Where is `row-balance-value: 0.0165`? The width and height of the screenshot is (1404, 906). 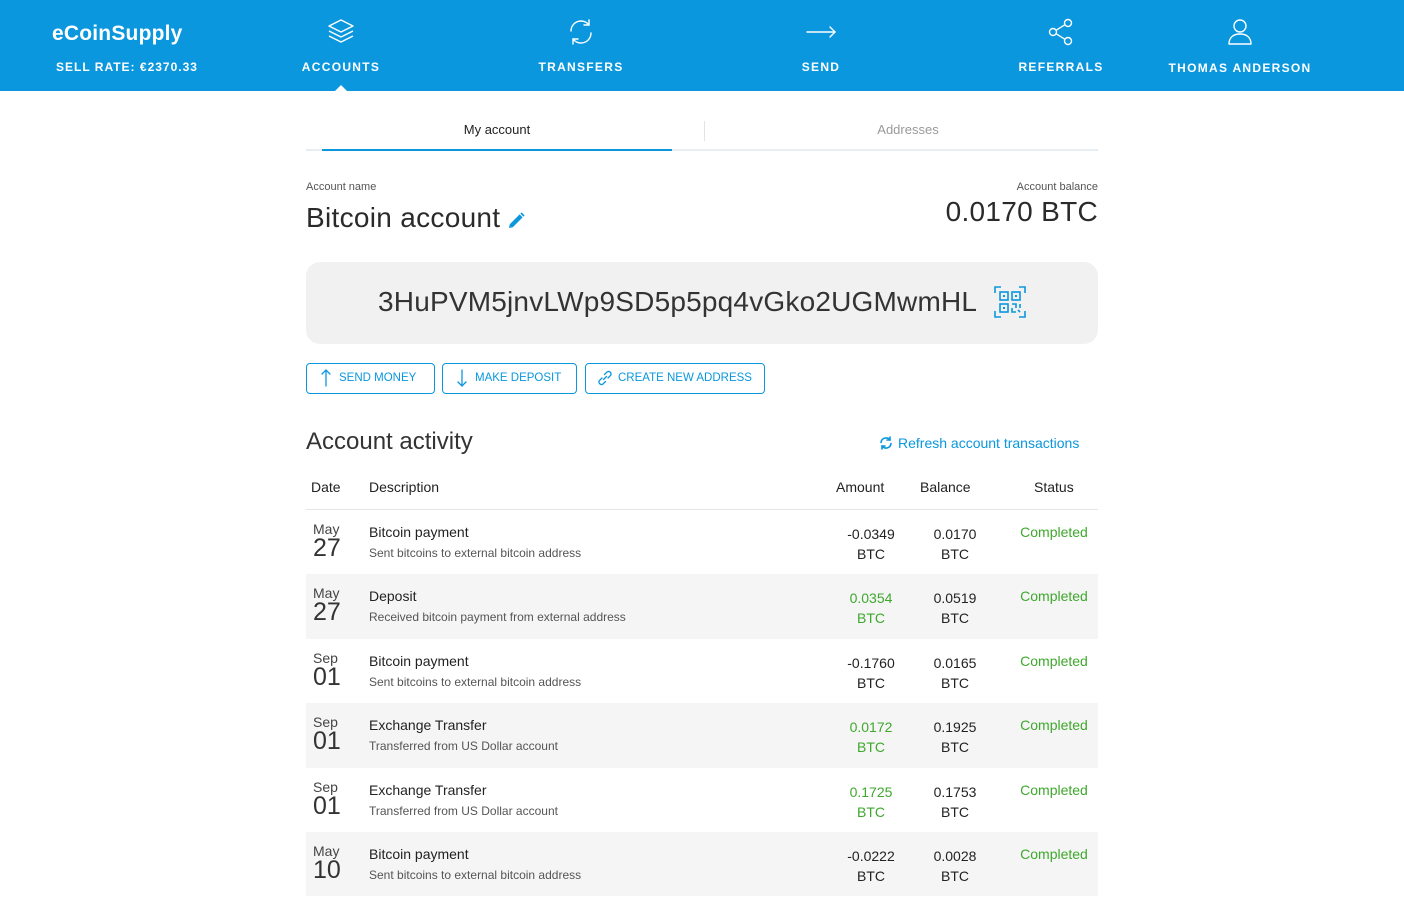
row-balance-value: 0.0165 is located at coordinates (955, 662).